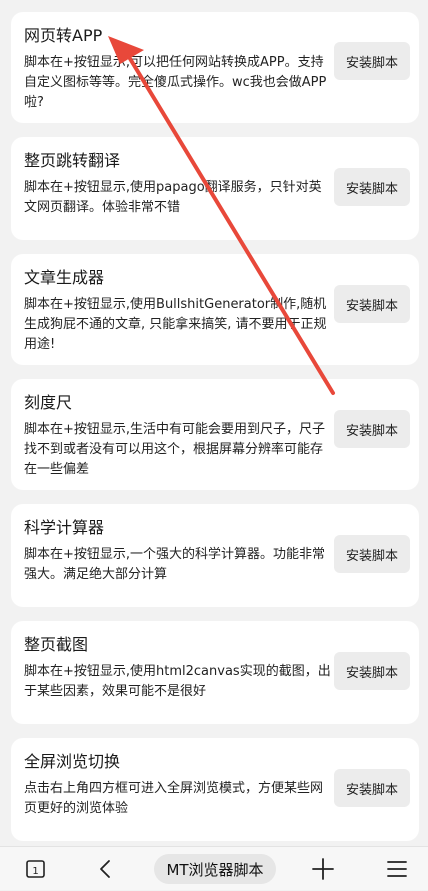  Describe the element at coordinates (174, 798) in the screenshot. I see `script-description: 点击右上角四方框可进入全屏浏览模式，方便某些网页更好的浏览体验` at that location.